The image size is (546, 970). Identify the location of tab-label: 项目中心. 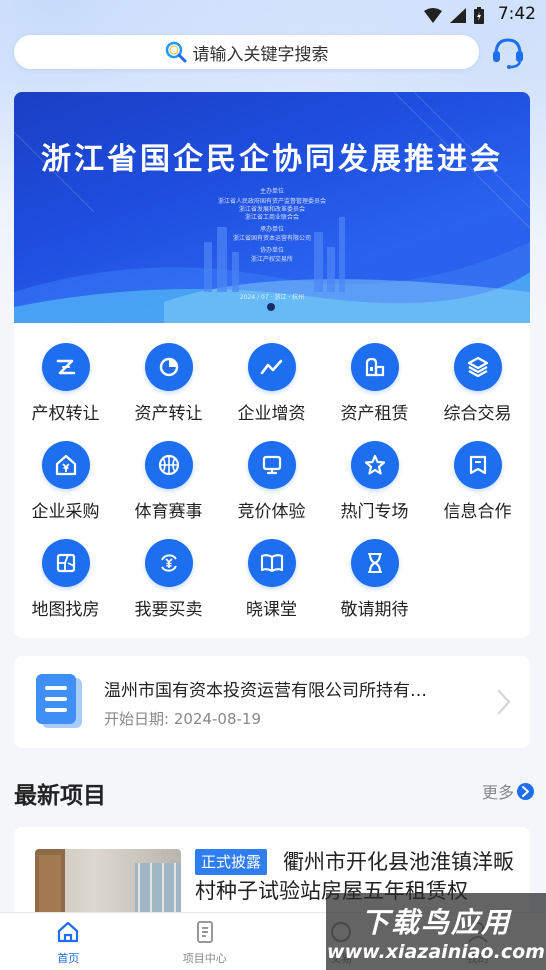
(204, 958).